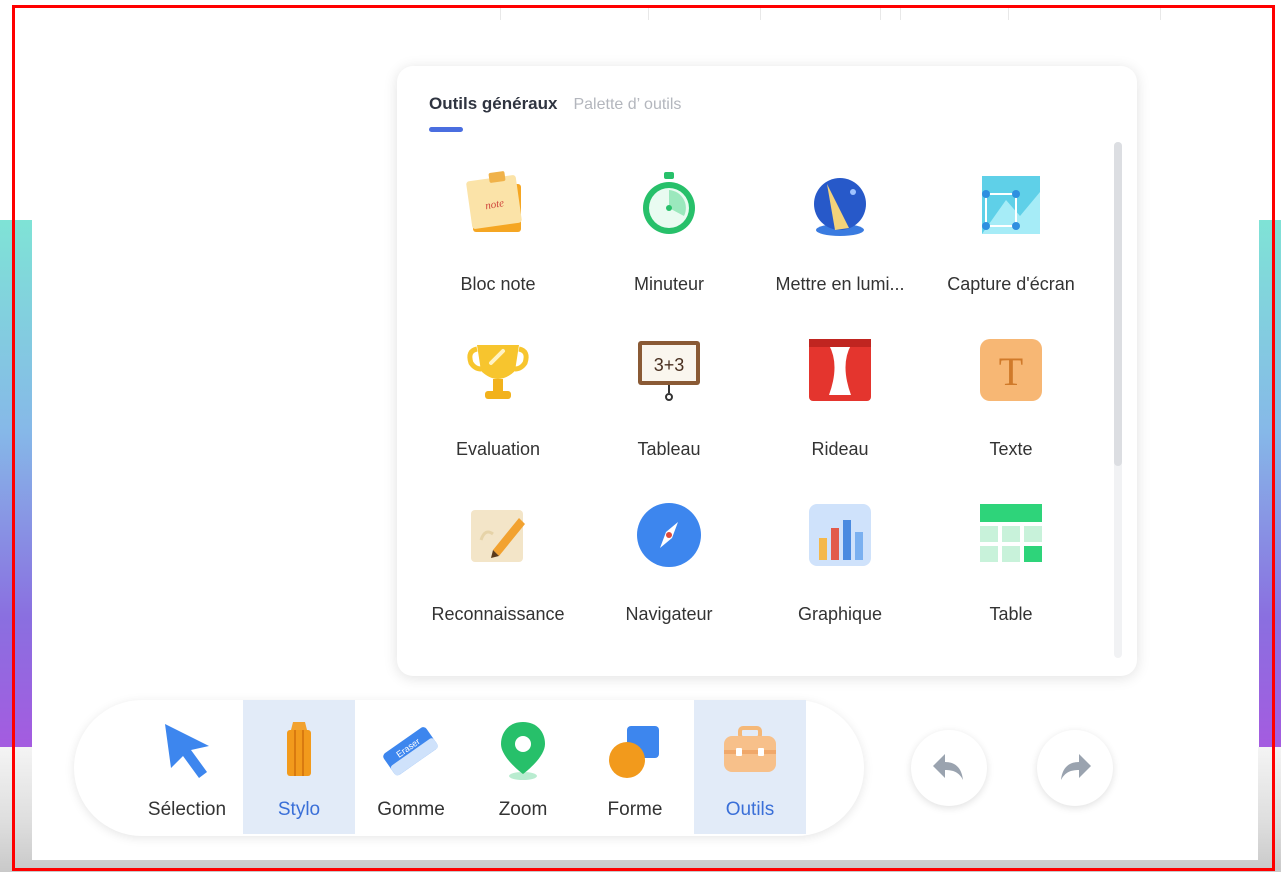 The image size is (1281, 872). What do you see at coordinates (669, 365) in the screenshot?
I see `blackboard-icon-text: 3+3` at bounding box center [669, 365].